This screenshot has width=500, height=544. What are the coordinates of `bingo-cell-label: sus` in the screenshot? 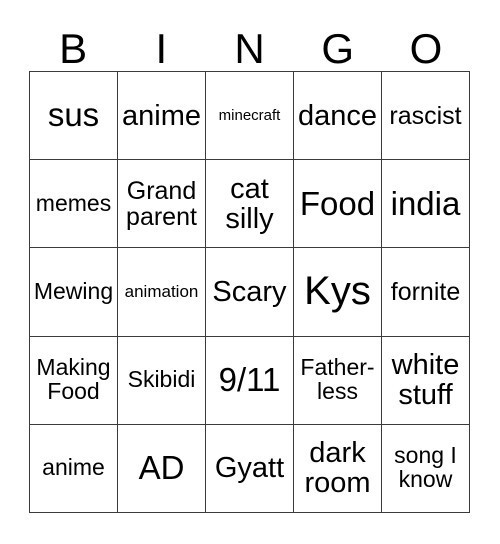 It's located at (73, 115).